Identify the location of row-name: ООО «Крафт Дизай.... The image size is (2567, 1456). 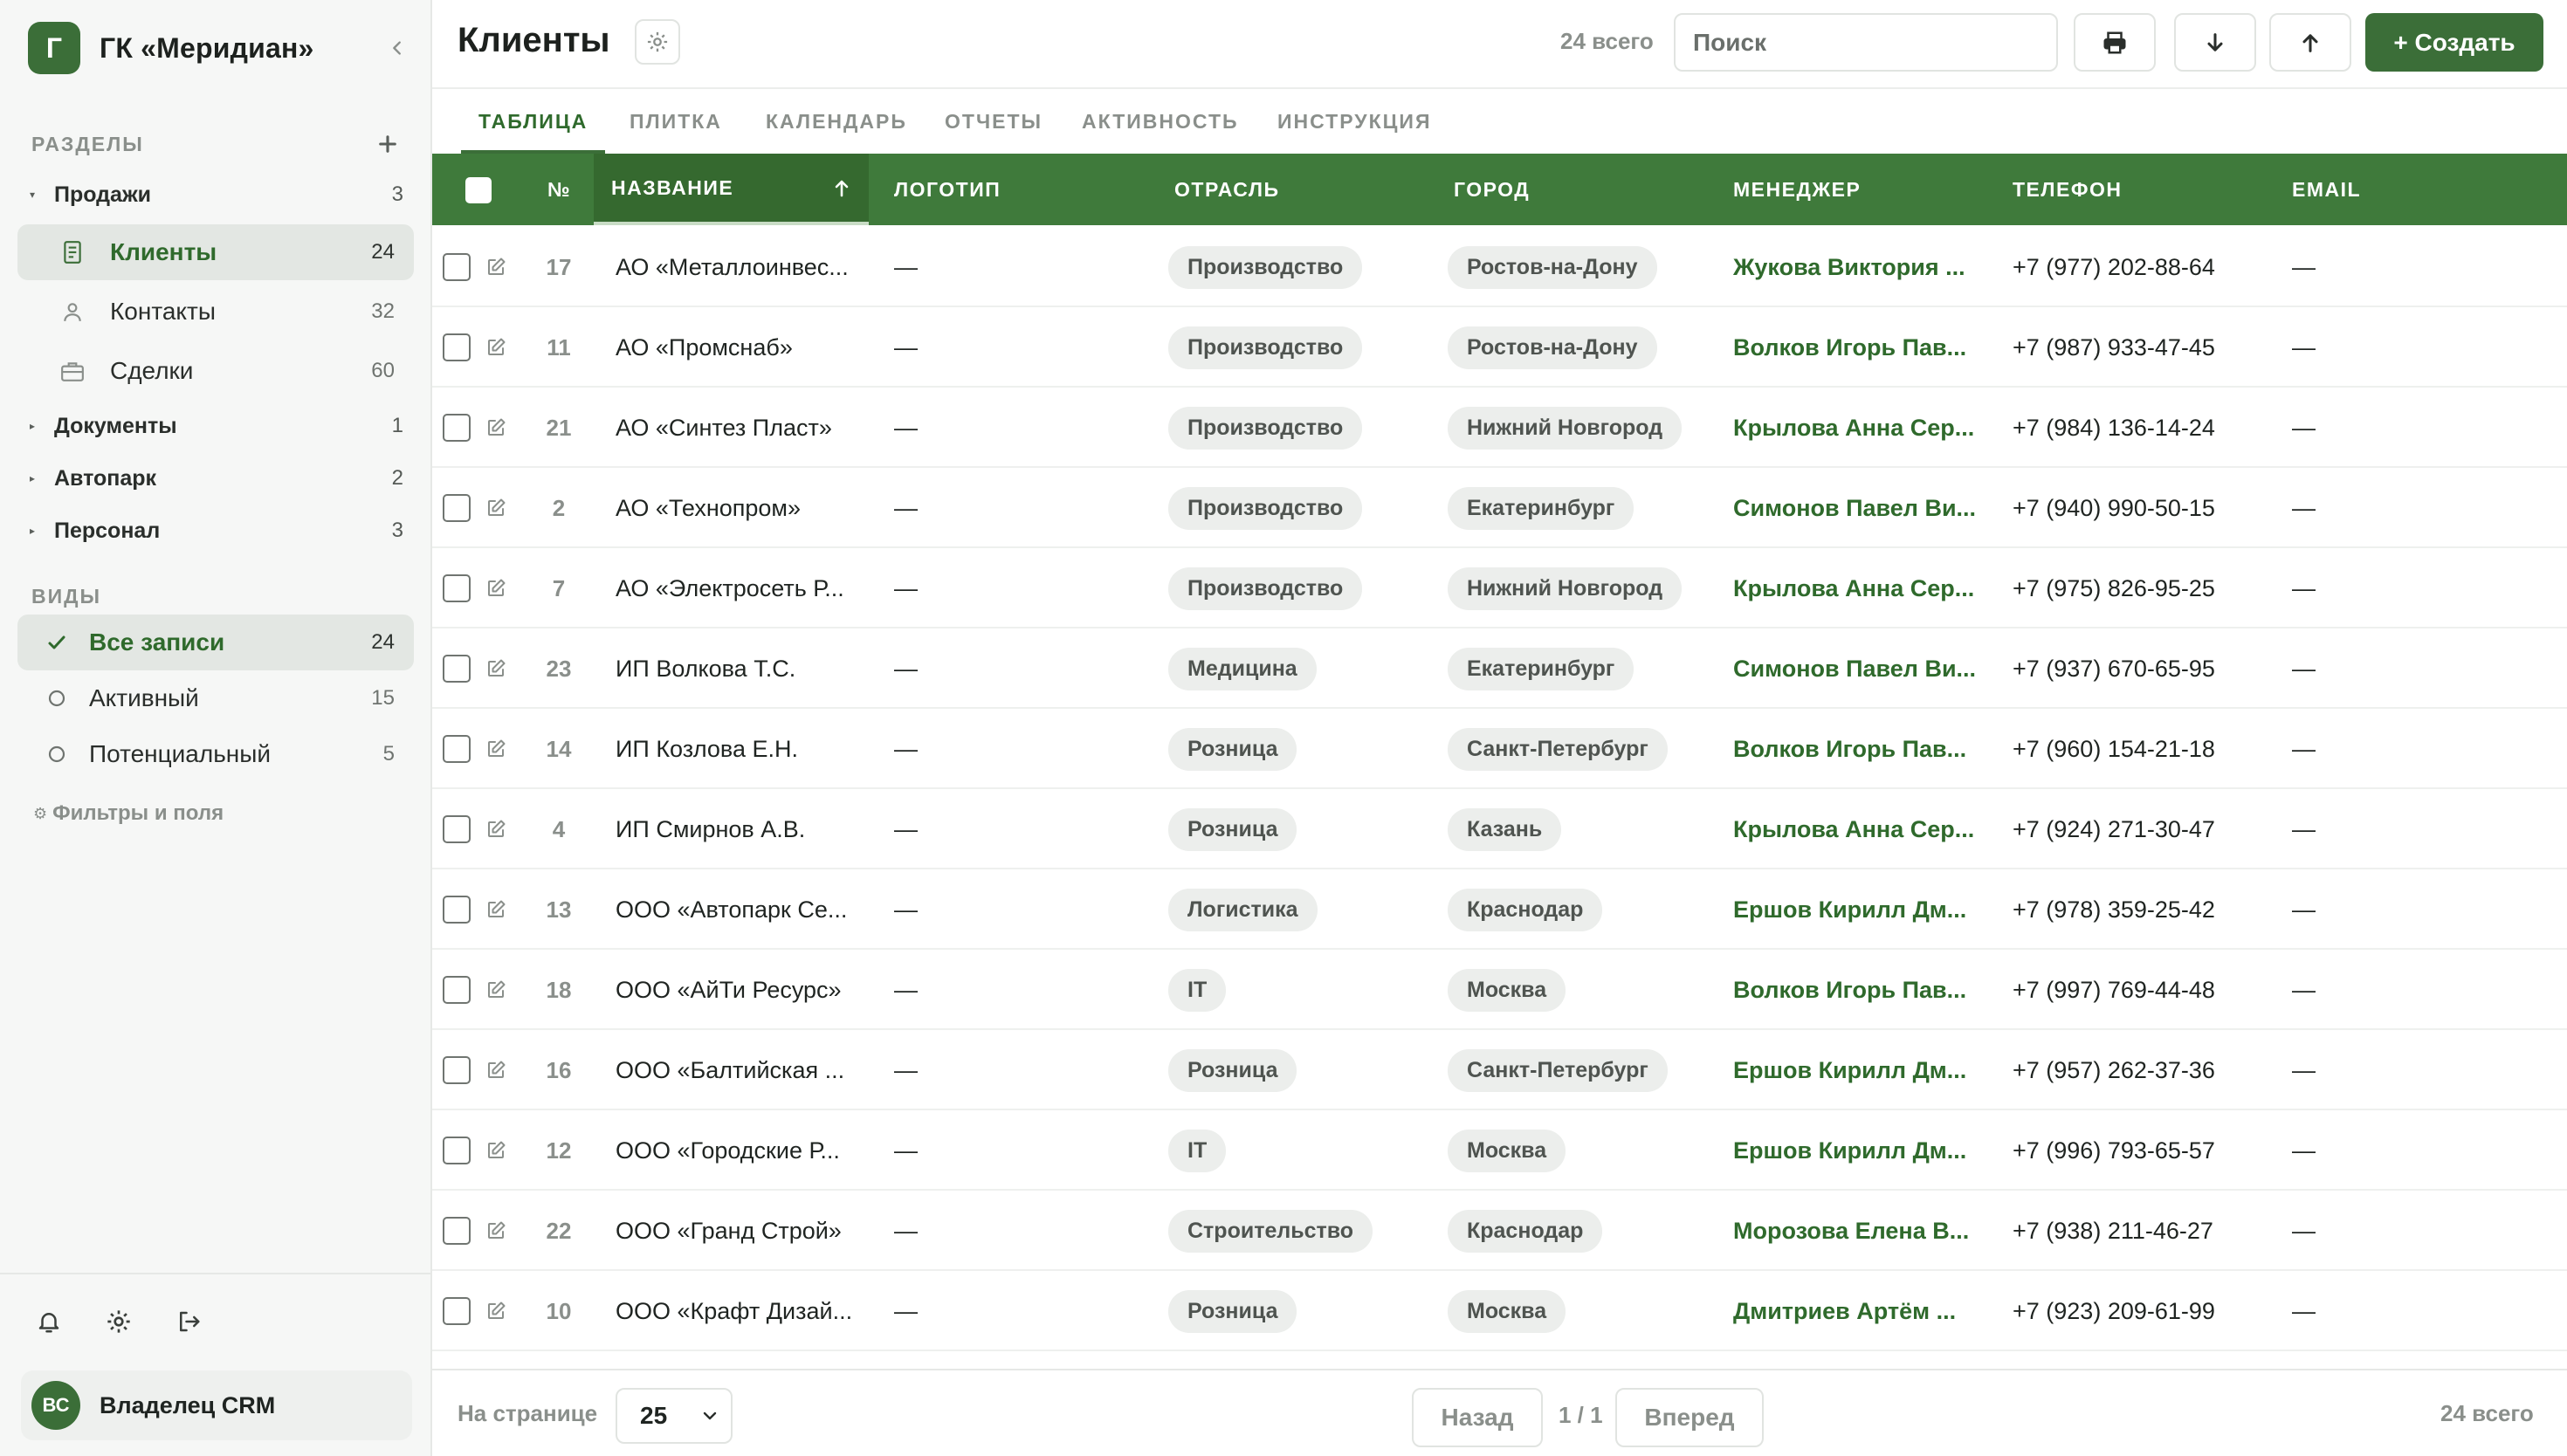
(734, 1311).